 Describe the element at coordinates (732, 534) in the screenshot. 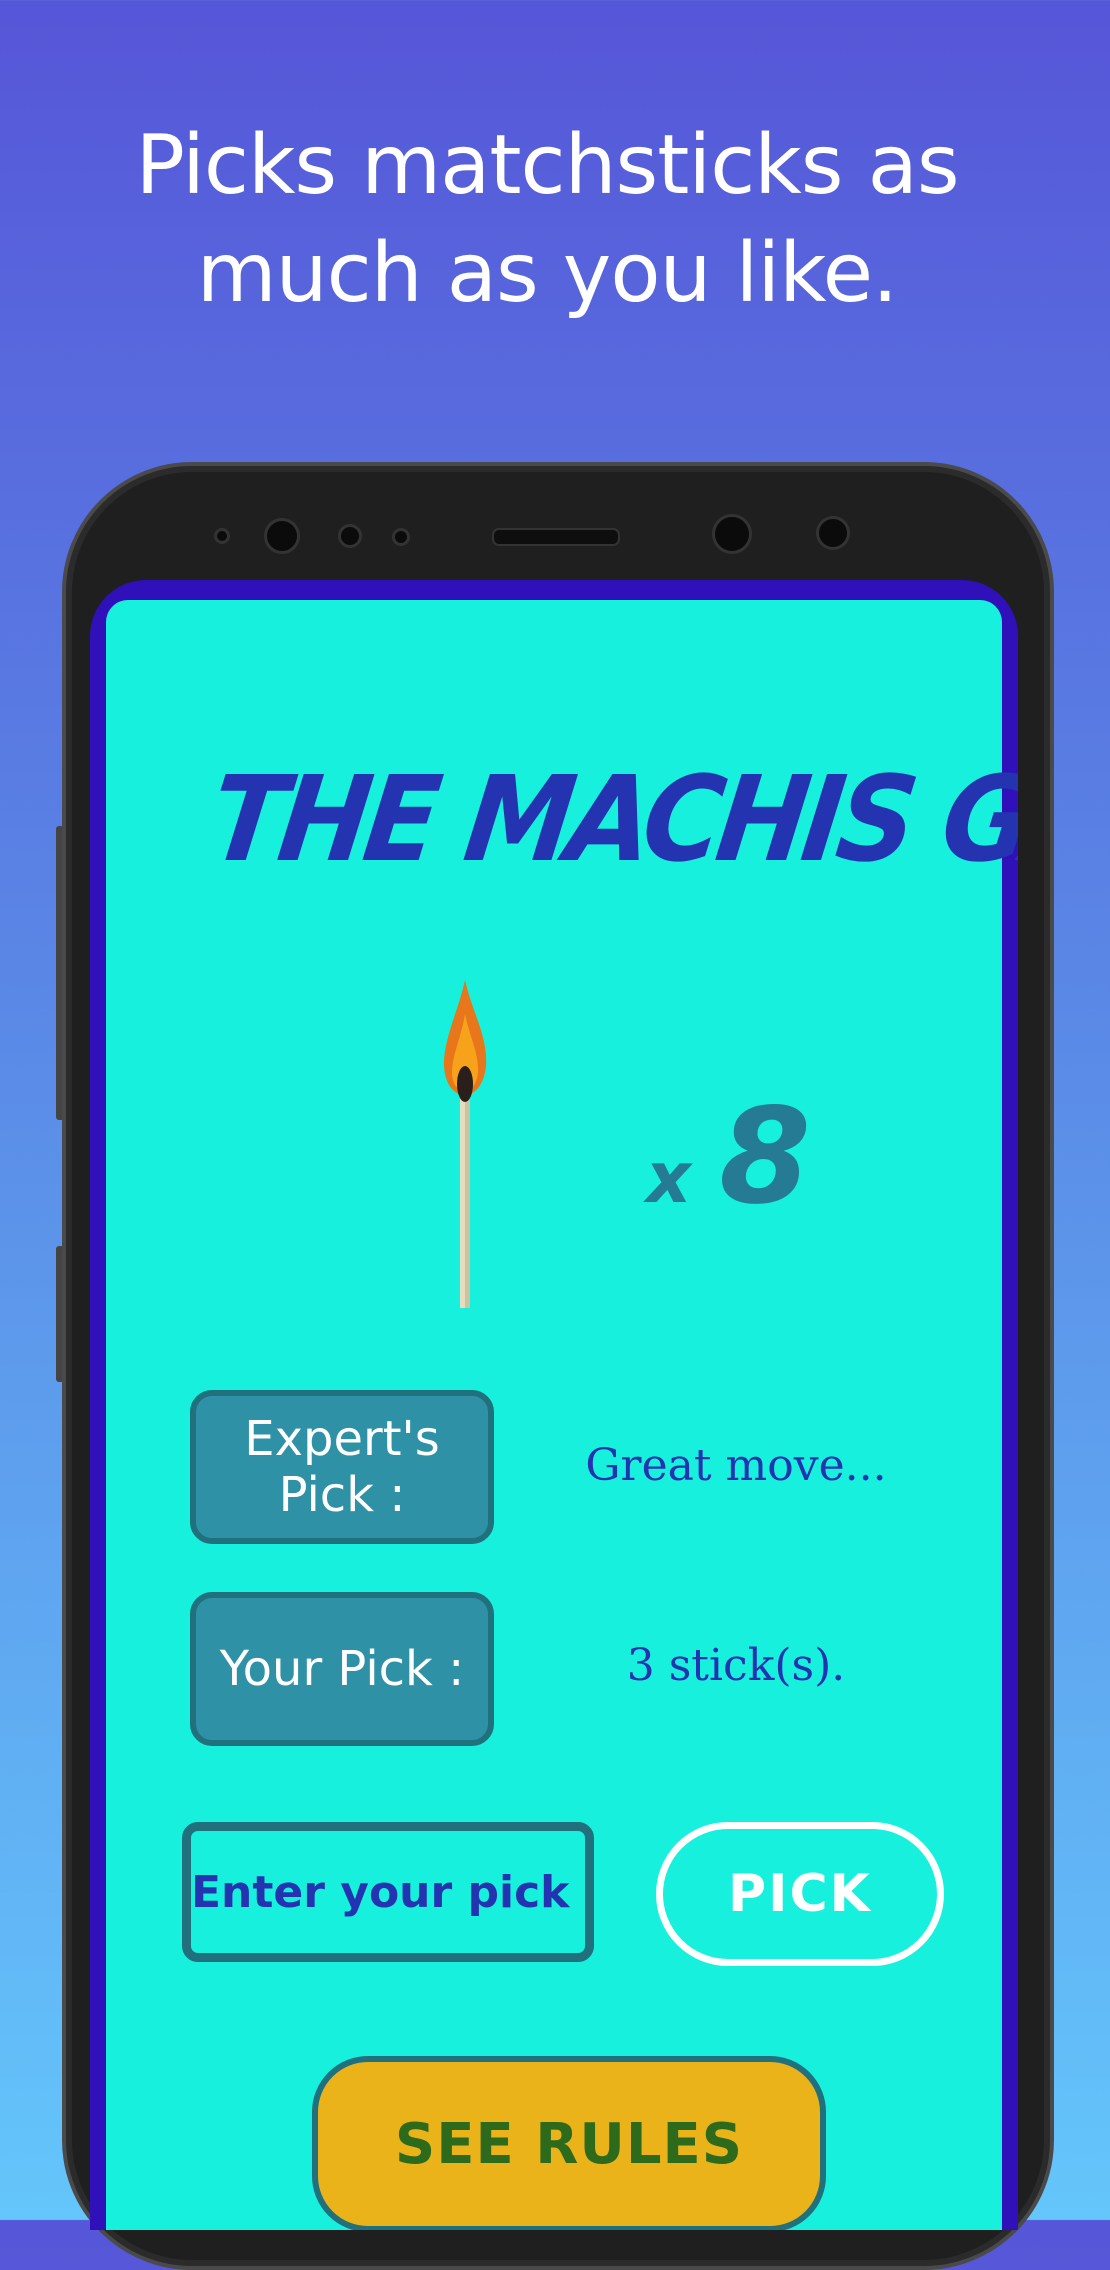

I see `phone-camera-icon` at that location.